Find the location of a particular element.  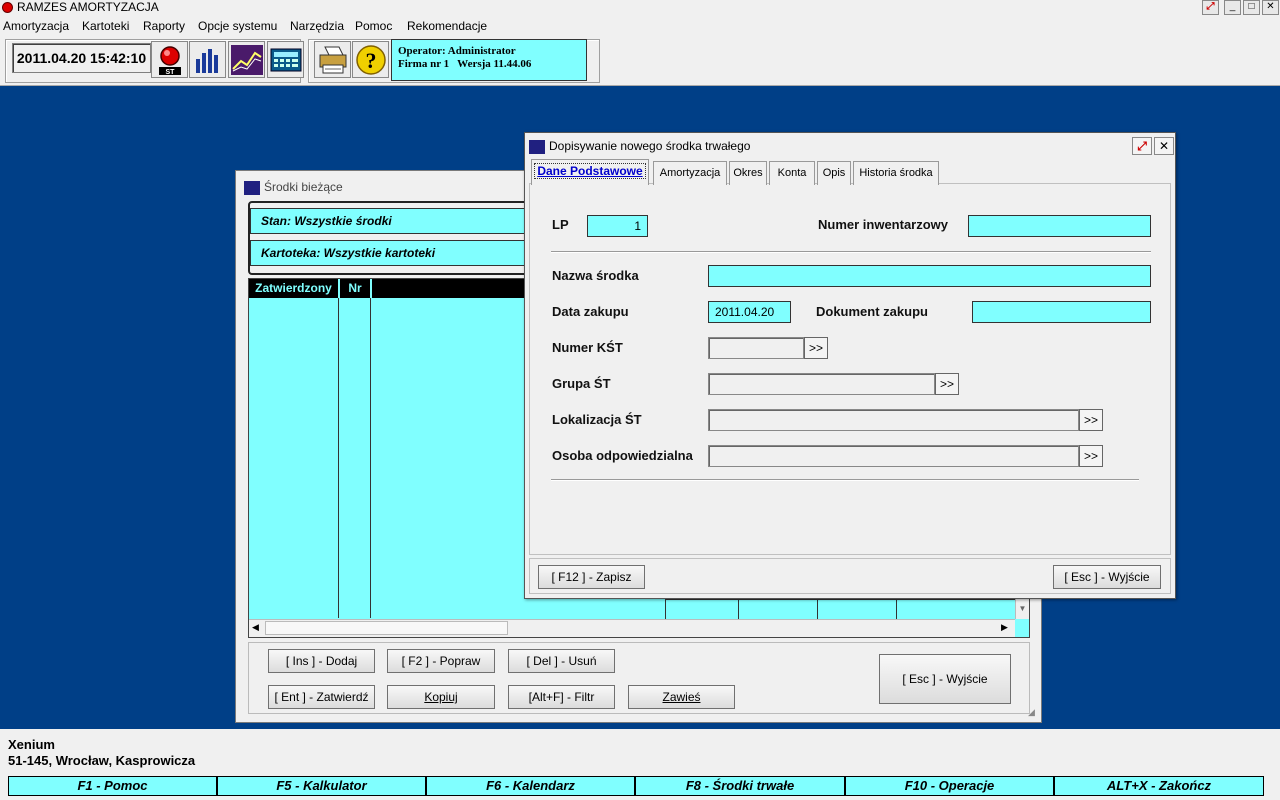

data-zakupu-field: 2011.04.20 is located at coordinates (749, 312).